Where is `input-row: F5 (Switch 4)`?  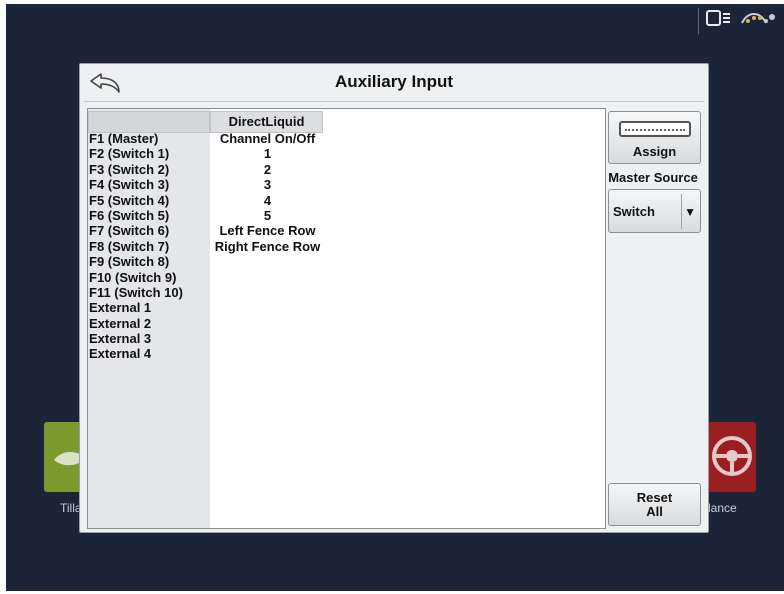
input-row: F5 (Switch 4) is located at coordinates (150, 200).